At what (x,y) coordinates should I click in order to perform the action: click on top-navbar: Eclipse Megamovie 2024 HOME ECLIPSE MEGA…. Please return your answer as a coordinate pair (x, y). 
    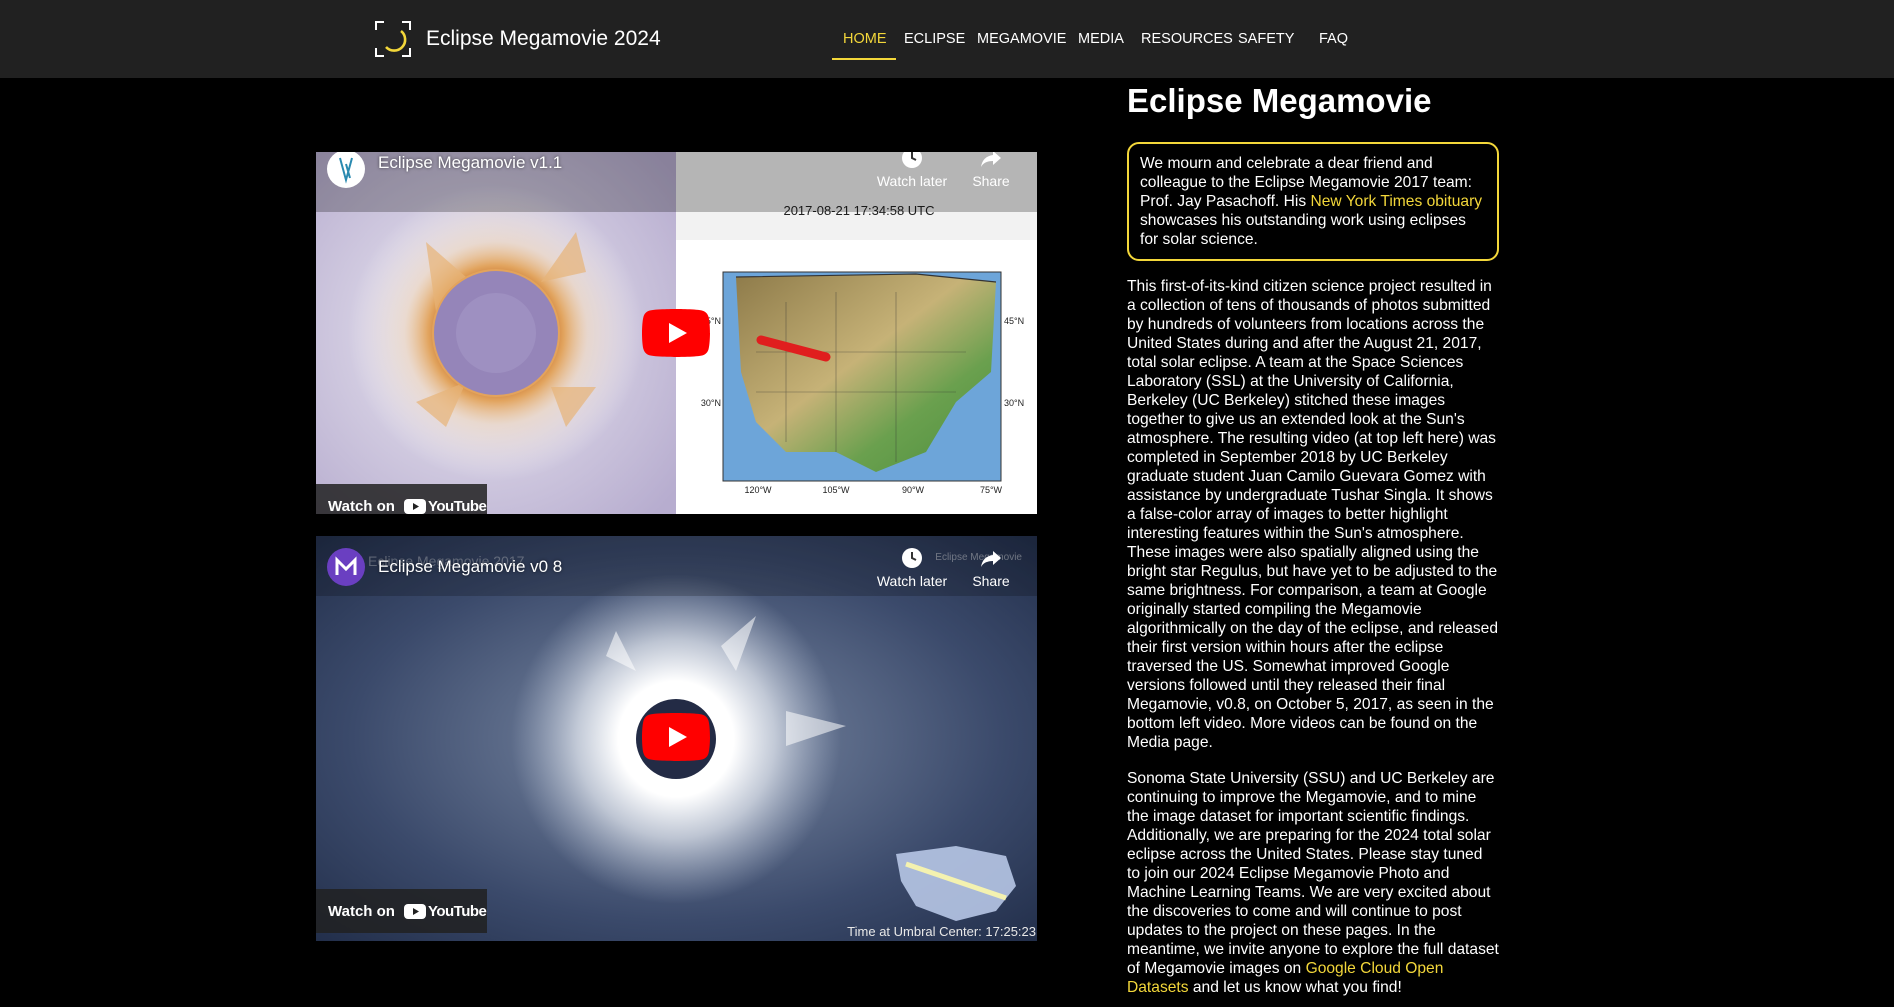
    Looking at the image, I should click on (947, 39).